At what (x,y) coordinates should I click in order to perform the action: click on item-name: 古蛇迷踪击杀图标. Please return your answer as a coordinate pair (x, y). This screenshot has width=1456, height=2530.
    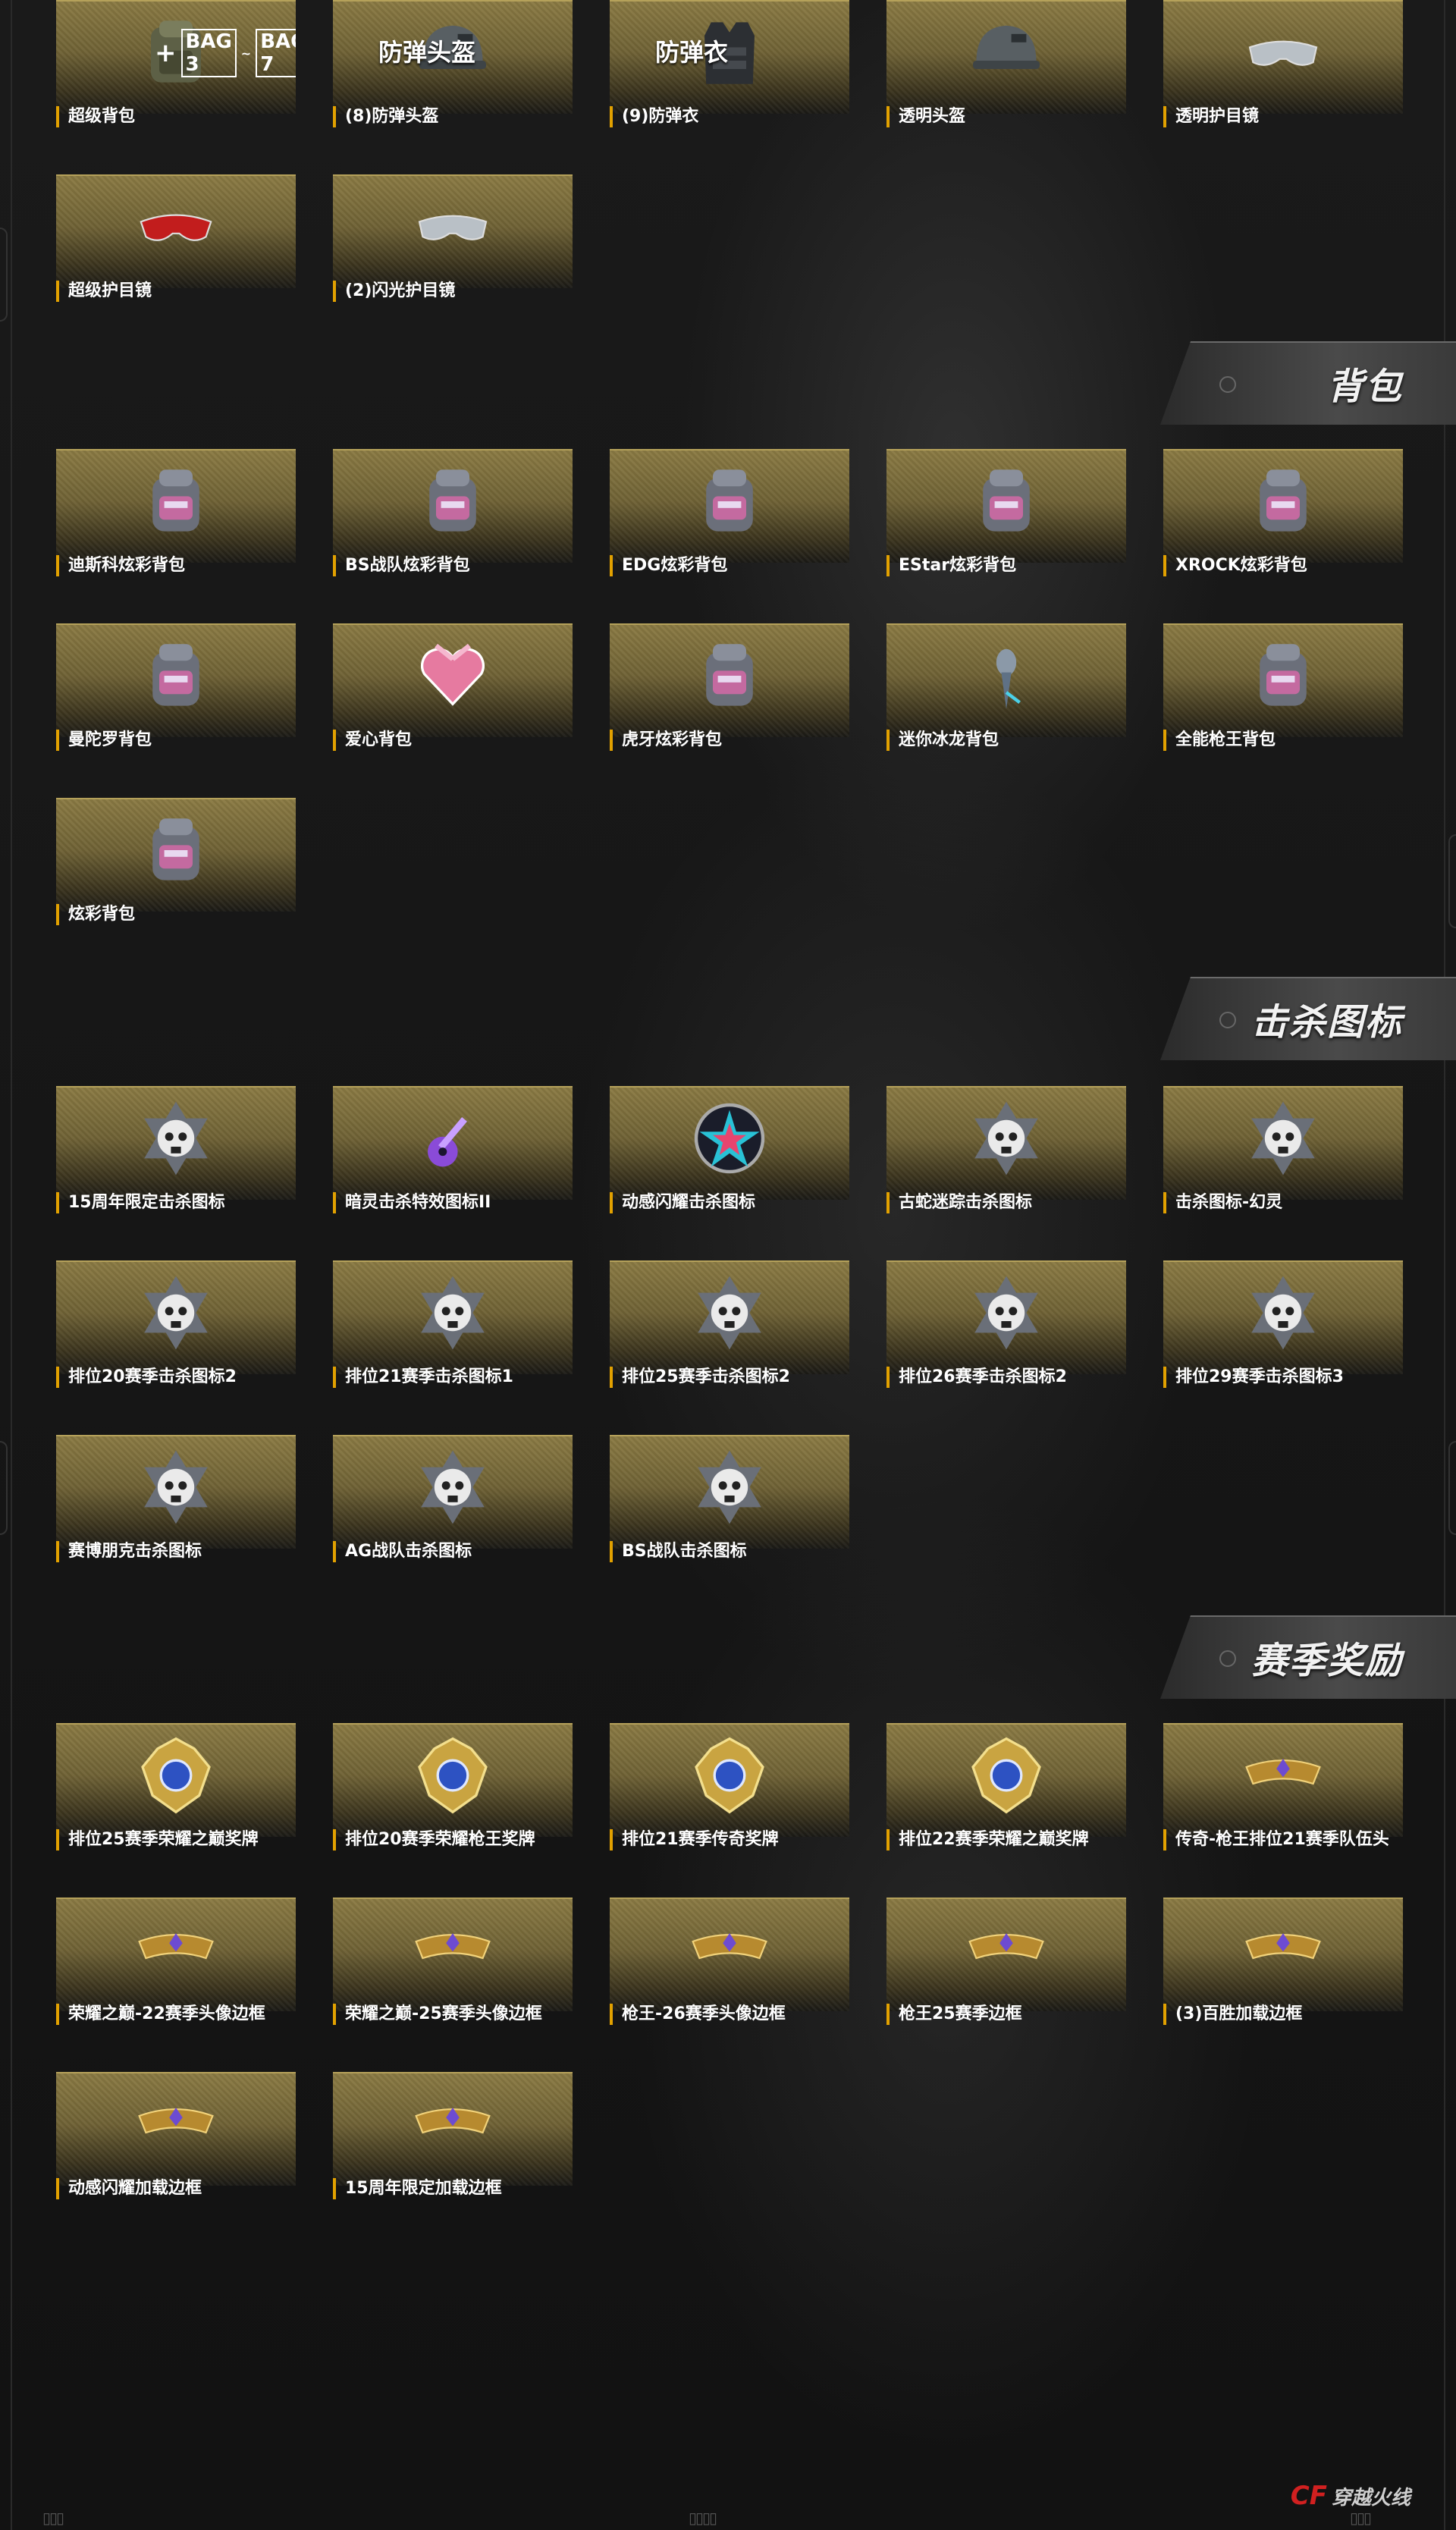
    Looking at the image, I should click on (1006, 1202).